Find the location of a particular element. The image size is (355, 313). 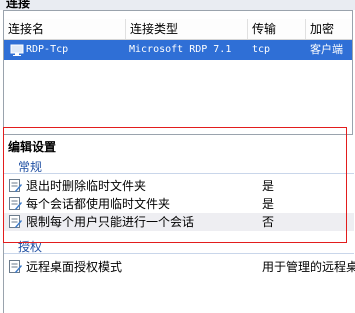

table-header: 连接名 连接类型 传输 加密 is located at coordinates (178, 29).